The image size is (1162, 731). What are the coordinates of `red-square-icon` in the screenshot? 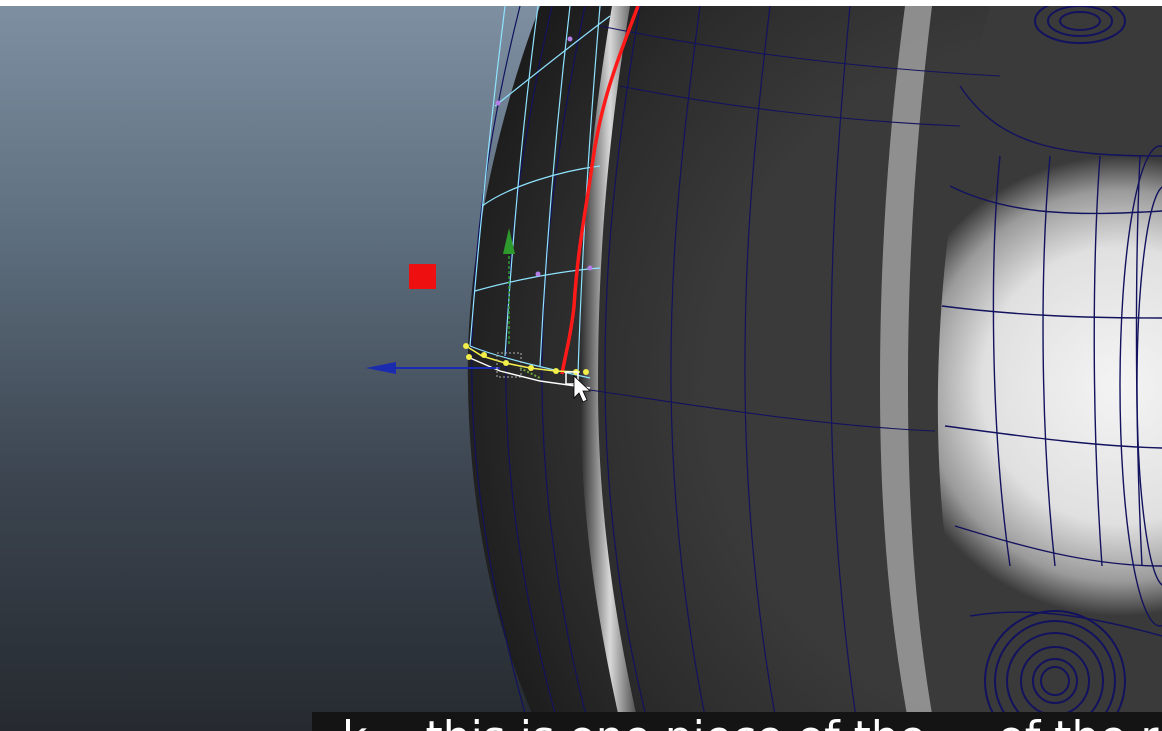 It's located at (422, 276).